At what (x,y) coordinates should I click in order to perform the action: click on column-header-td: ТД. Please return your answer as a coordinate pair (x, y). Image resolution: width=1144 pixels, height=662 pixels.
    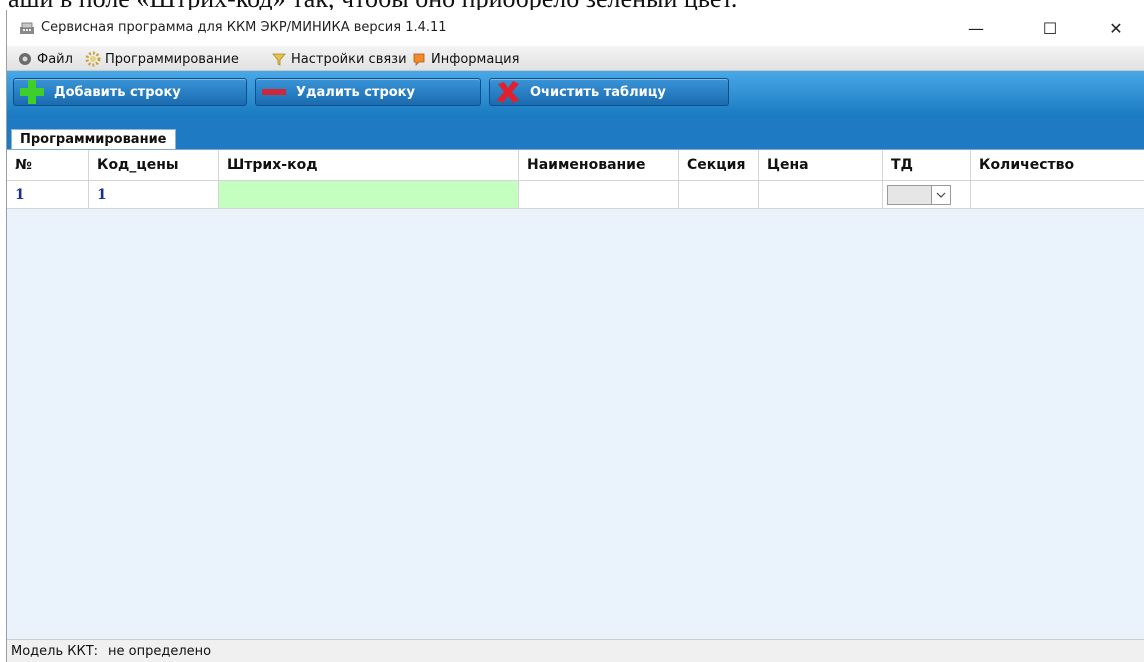
    Looking at the image, I should click on (927, 165).